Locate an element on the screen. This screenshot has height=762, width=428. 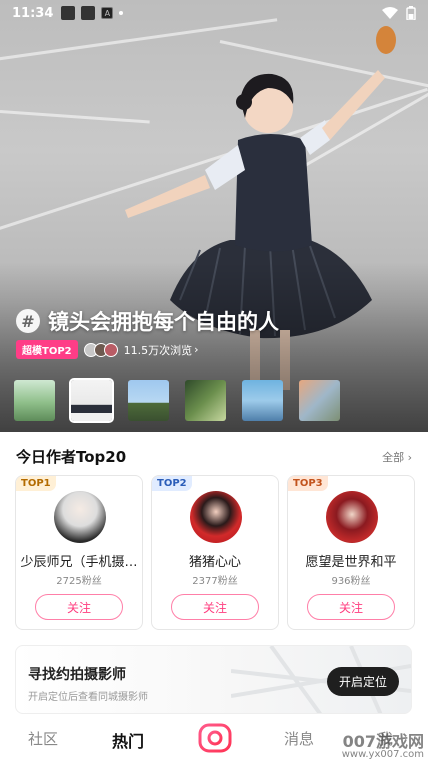
dot-icon is located at coordinates (121, 13).